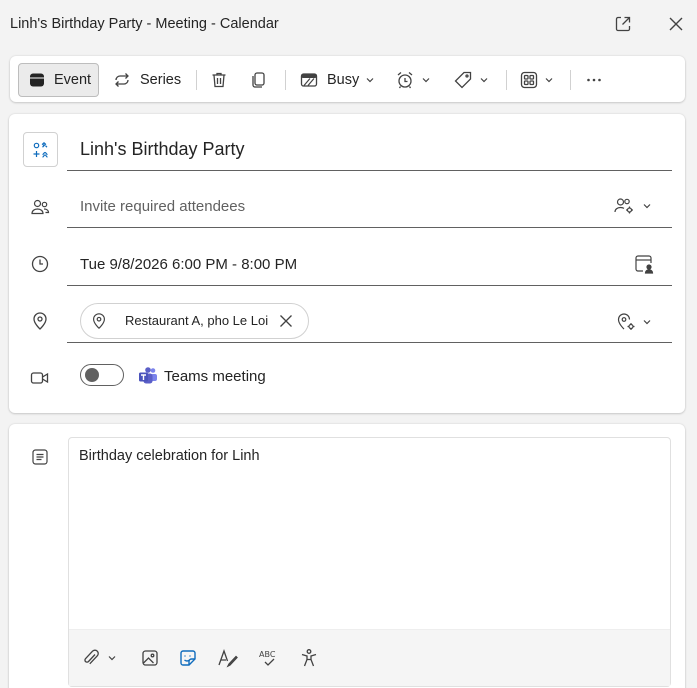  I want to click on teams-meeting-label: Teams meeting, so click(215, 376).